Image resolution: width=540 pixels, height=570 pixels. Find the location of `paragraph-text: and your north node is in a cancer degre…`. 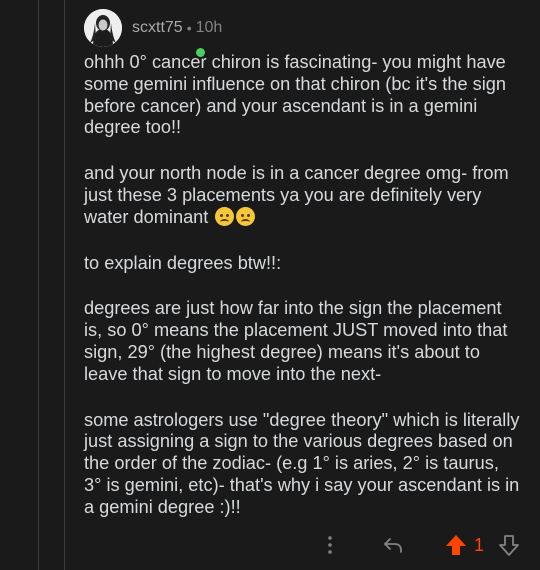

paragraph-text: and your north node is in a cancer degre… is located at coordinates (296, 195).